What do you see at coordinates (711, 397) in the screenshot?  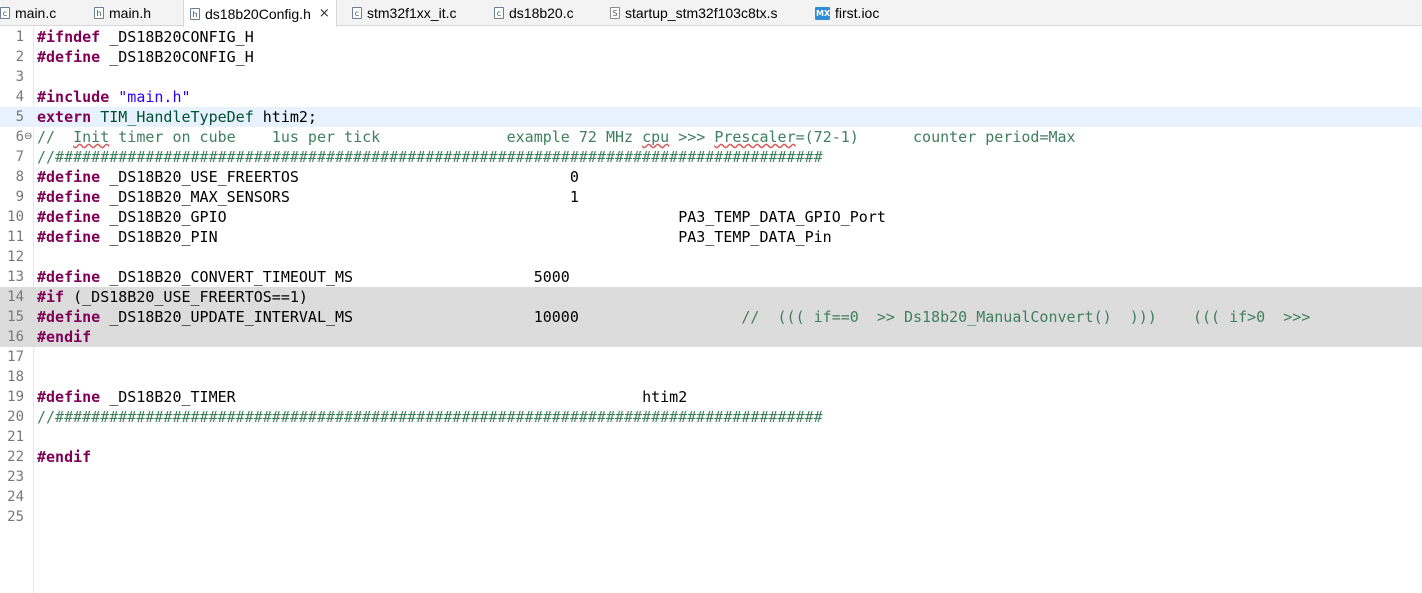 I see `code-line: 19 #define _DS18B20_TIMER htim2` at bounding box center [711, 397].